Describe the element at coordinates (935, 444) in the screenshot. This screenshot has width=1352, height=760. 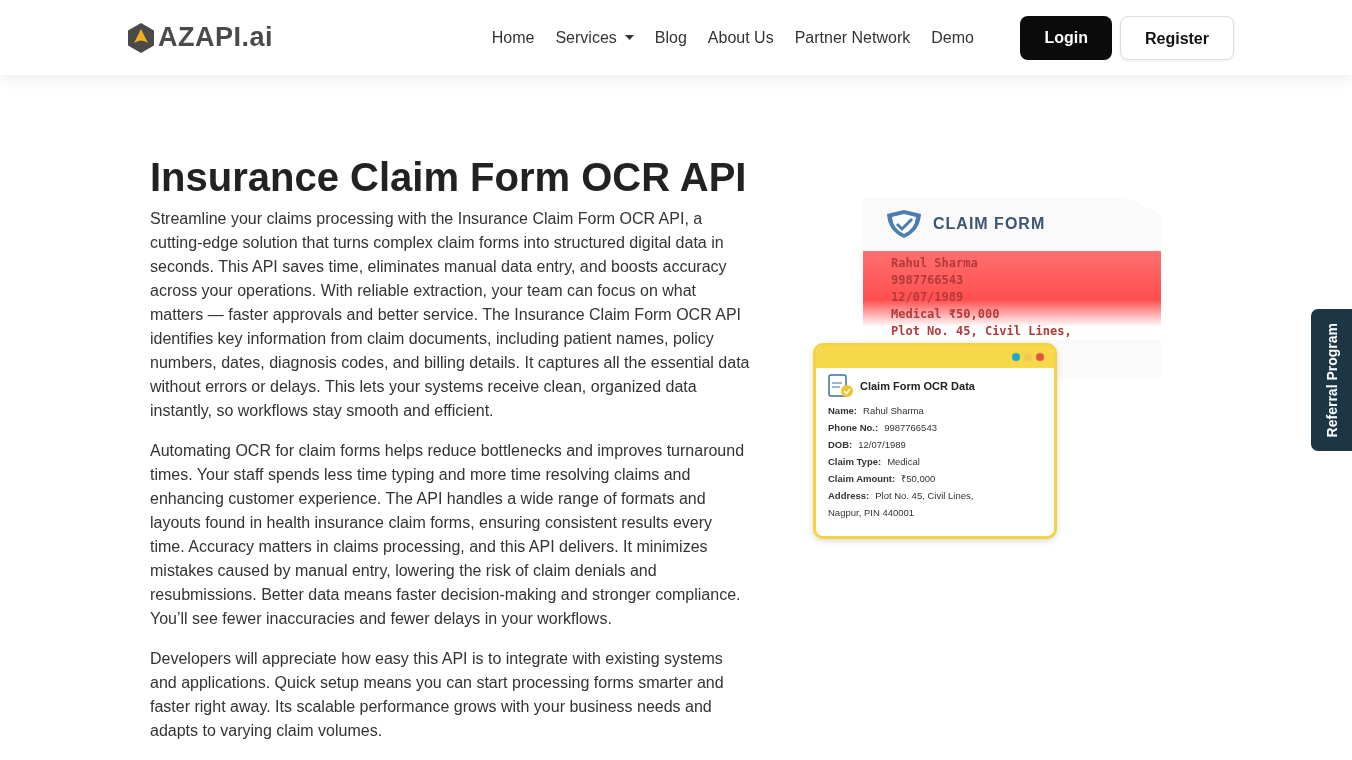
I see `data-field: DOB: 12/07/1989` at that location.